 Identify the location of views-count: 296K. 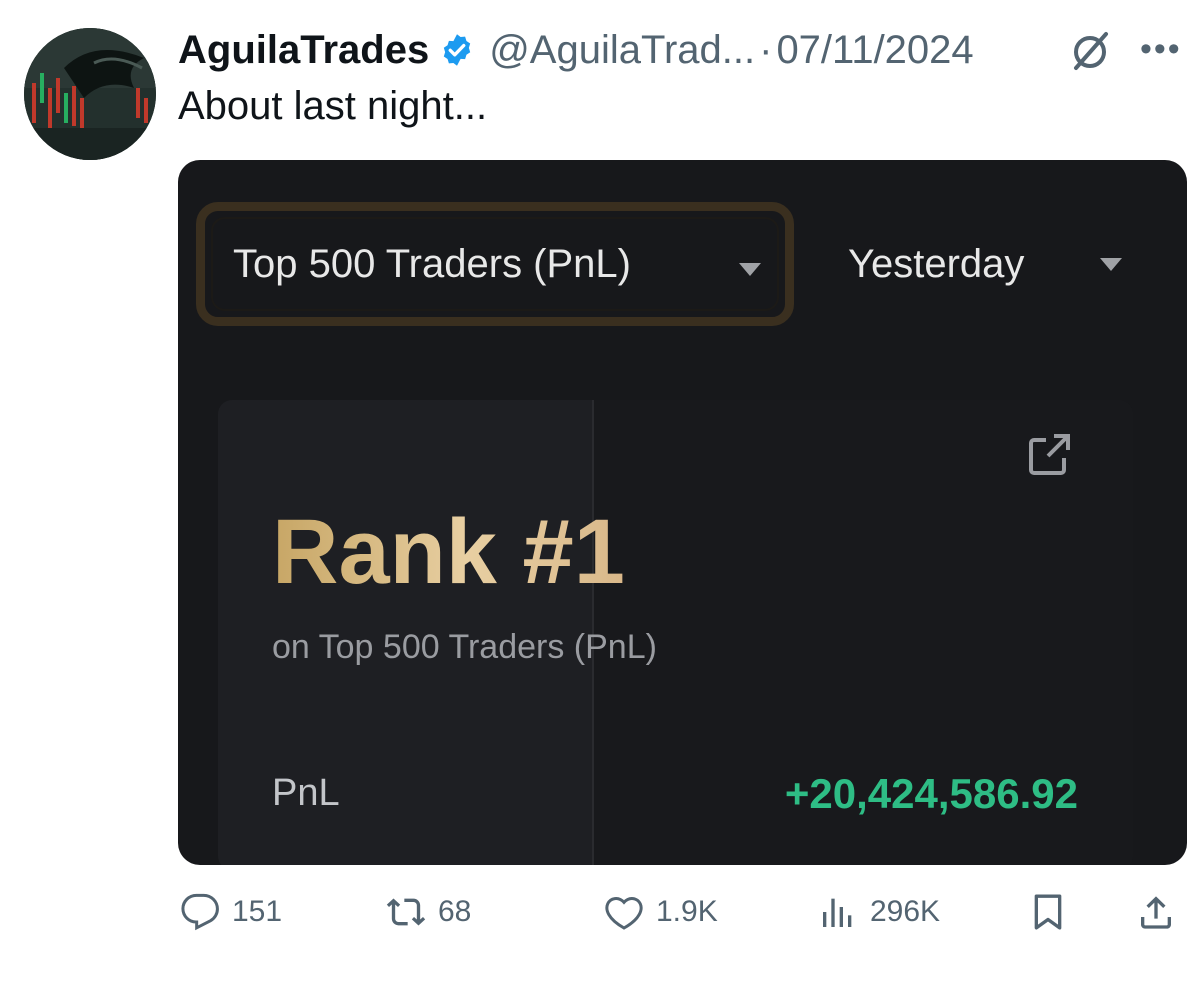
(905, 911).